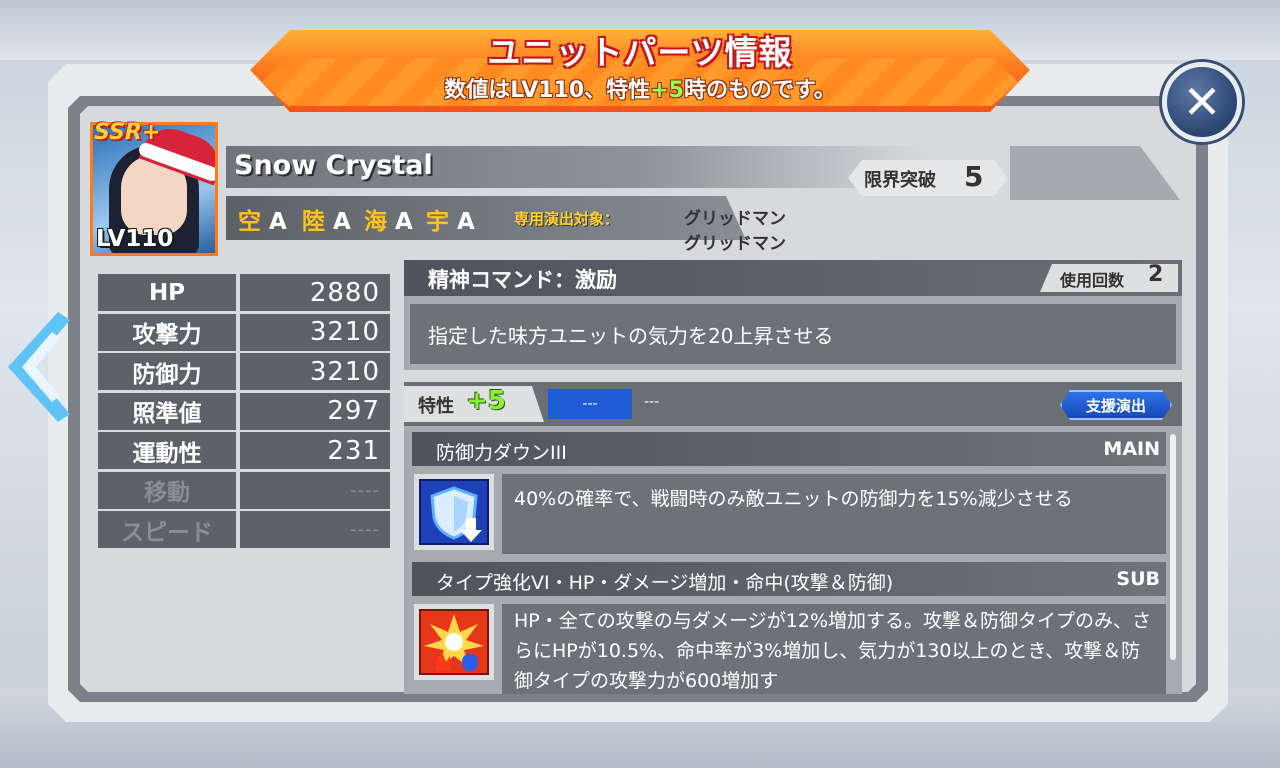  Describe the element at coordinates (1092, 280) in the screenshot. I see `use-count-label: 使用回数` at that location.